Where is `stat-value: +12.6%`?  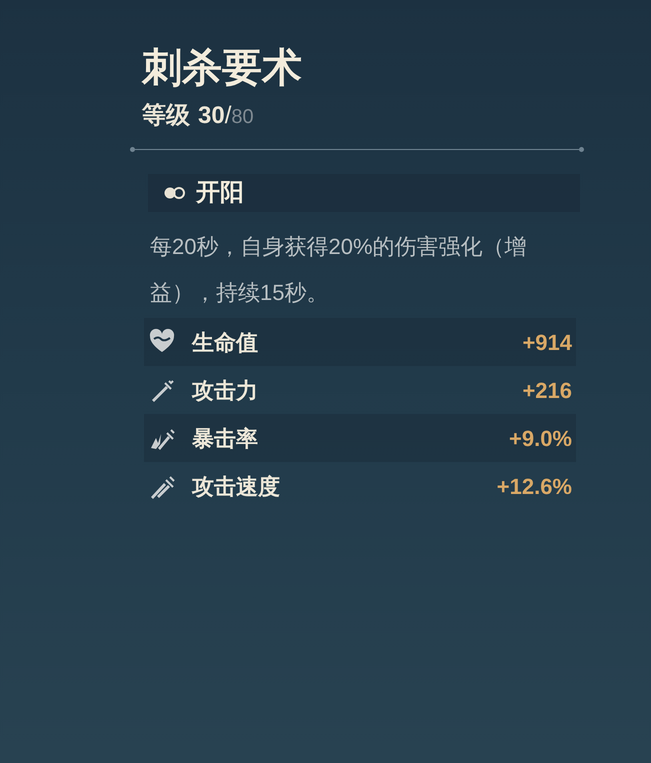
stat-value: +12.6% is located at coordinates (534, 486).